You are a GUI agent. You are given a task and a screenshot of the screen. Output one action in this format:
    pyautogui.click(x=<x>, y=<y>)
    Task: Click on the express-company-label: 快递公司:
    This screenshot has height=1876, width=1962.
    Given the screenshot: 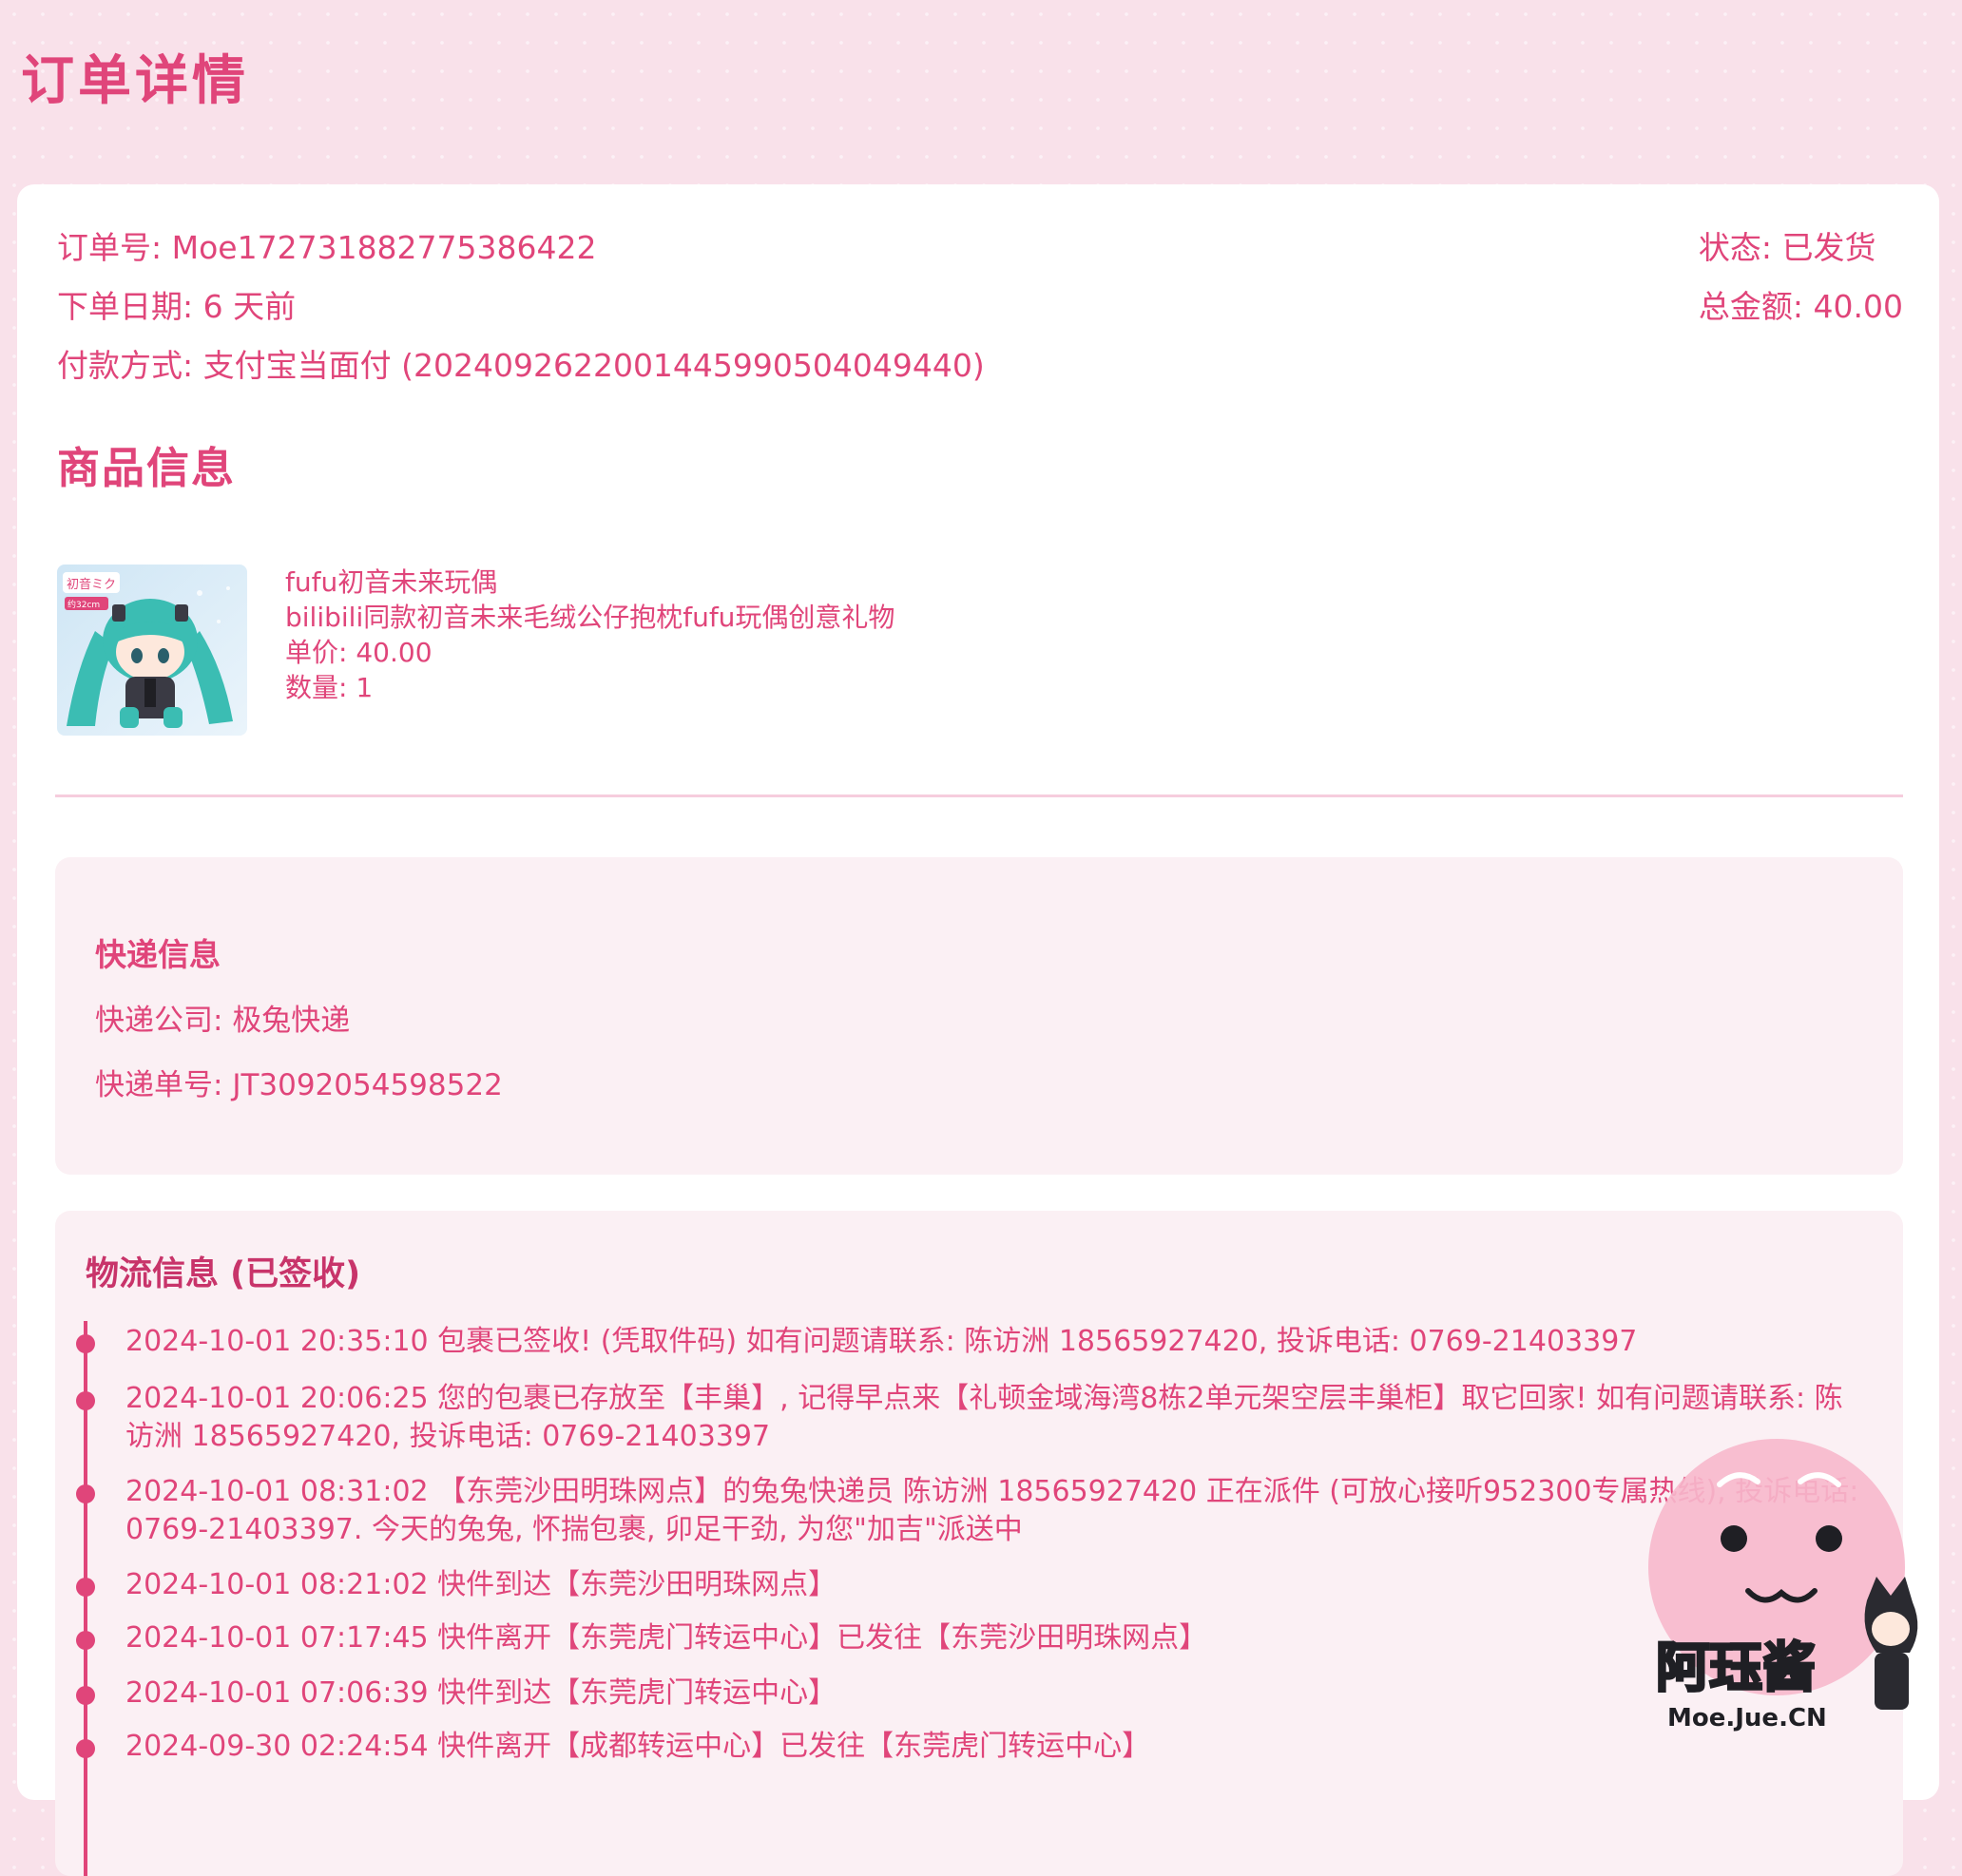 What is the action you would take?
    pyautogui.click(x=159, y=1021)
    